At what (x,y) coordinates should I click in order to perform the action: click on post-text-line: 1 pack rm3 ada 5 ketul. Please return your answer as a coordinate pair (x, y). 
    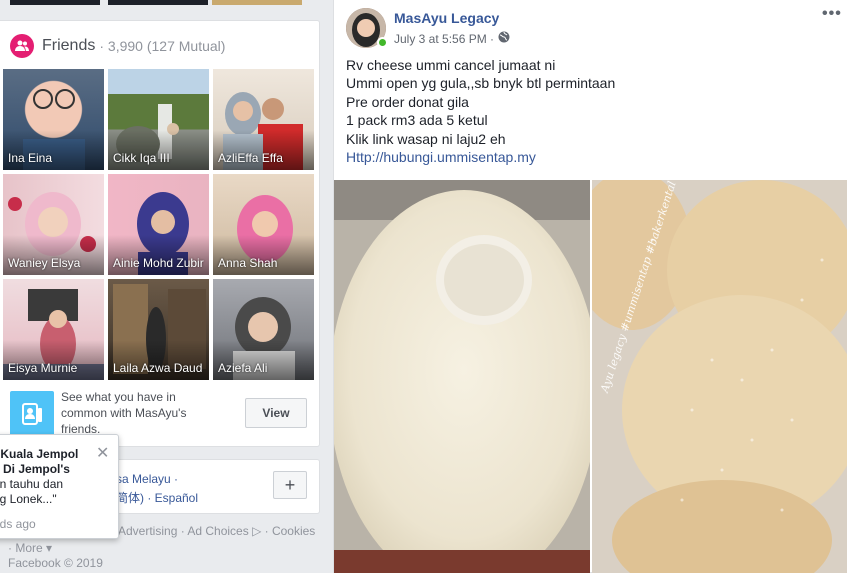
    Looking at the image, I should click on (417, 120).